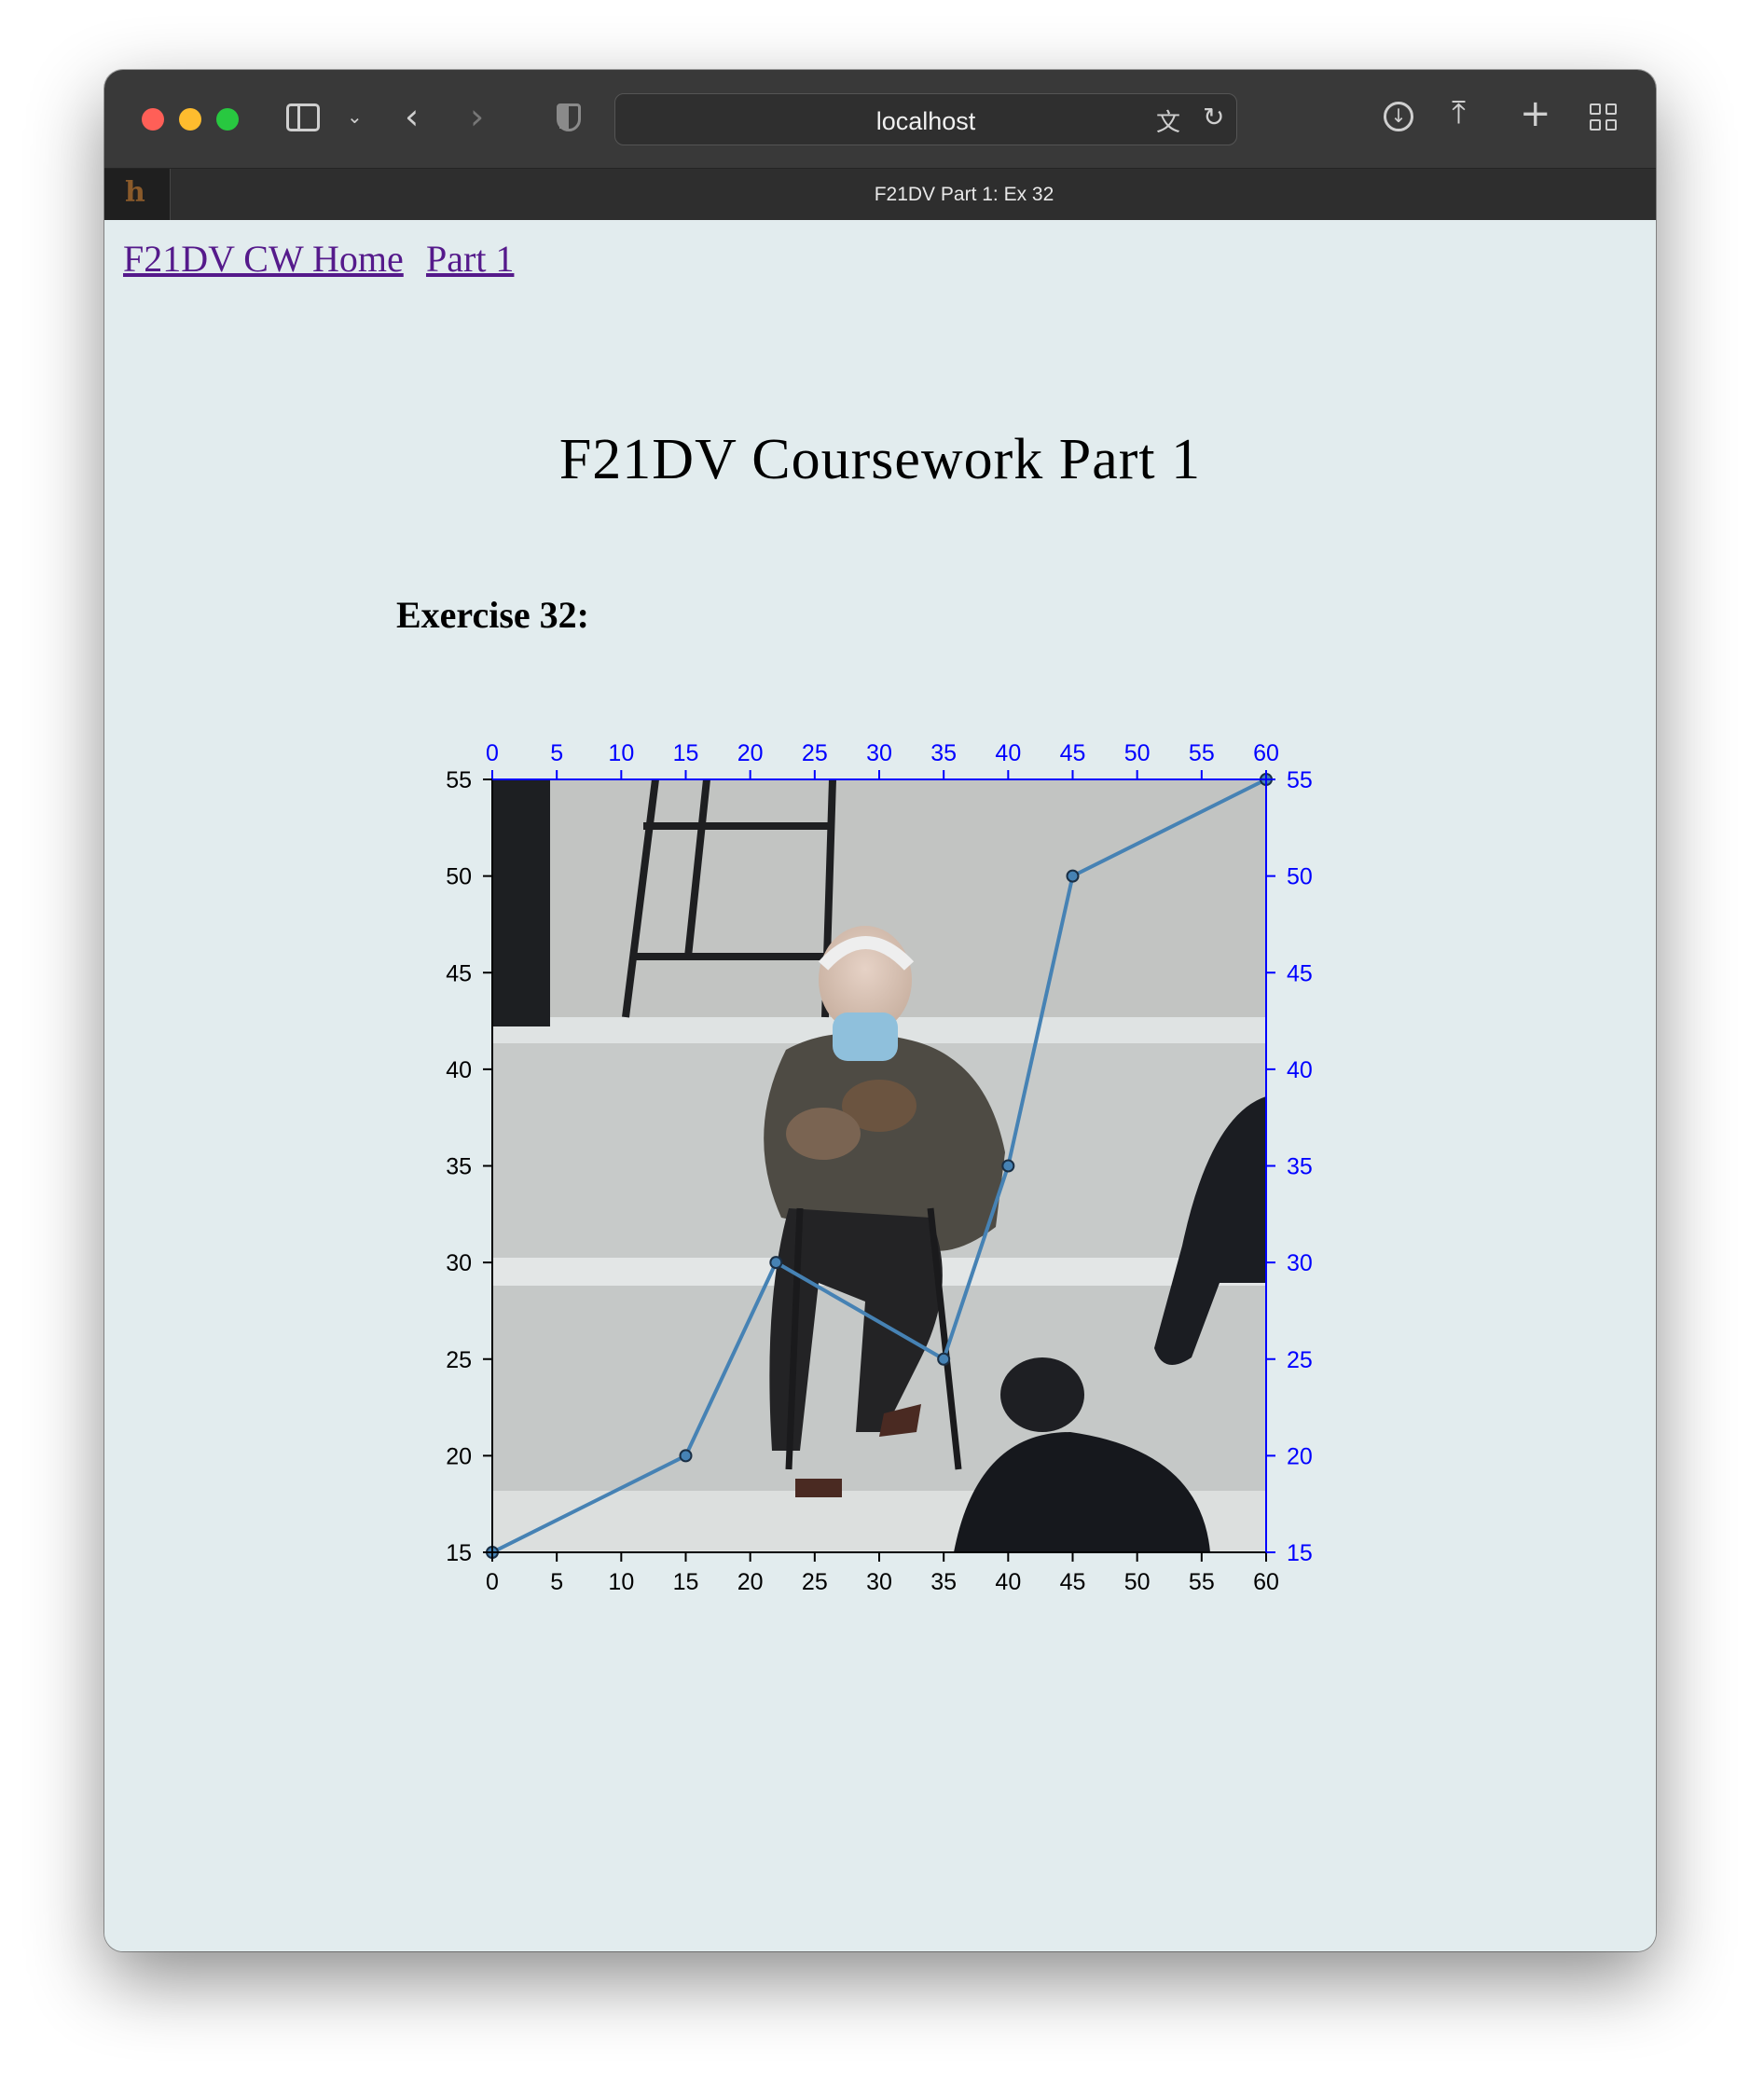  Describe the element at coordinates (1137, 753) in the screenshot. I see `x-tick-label-top: 50` at that location.